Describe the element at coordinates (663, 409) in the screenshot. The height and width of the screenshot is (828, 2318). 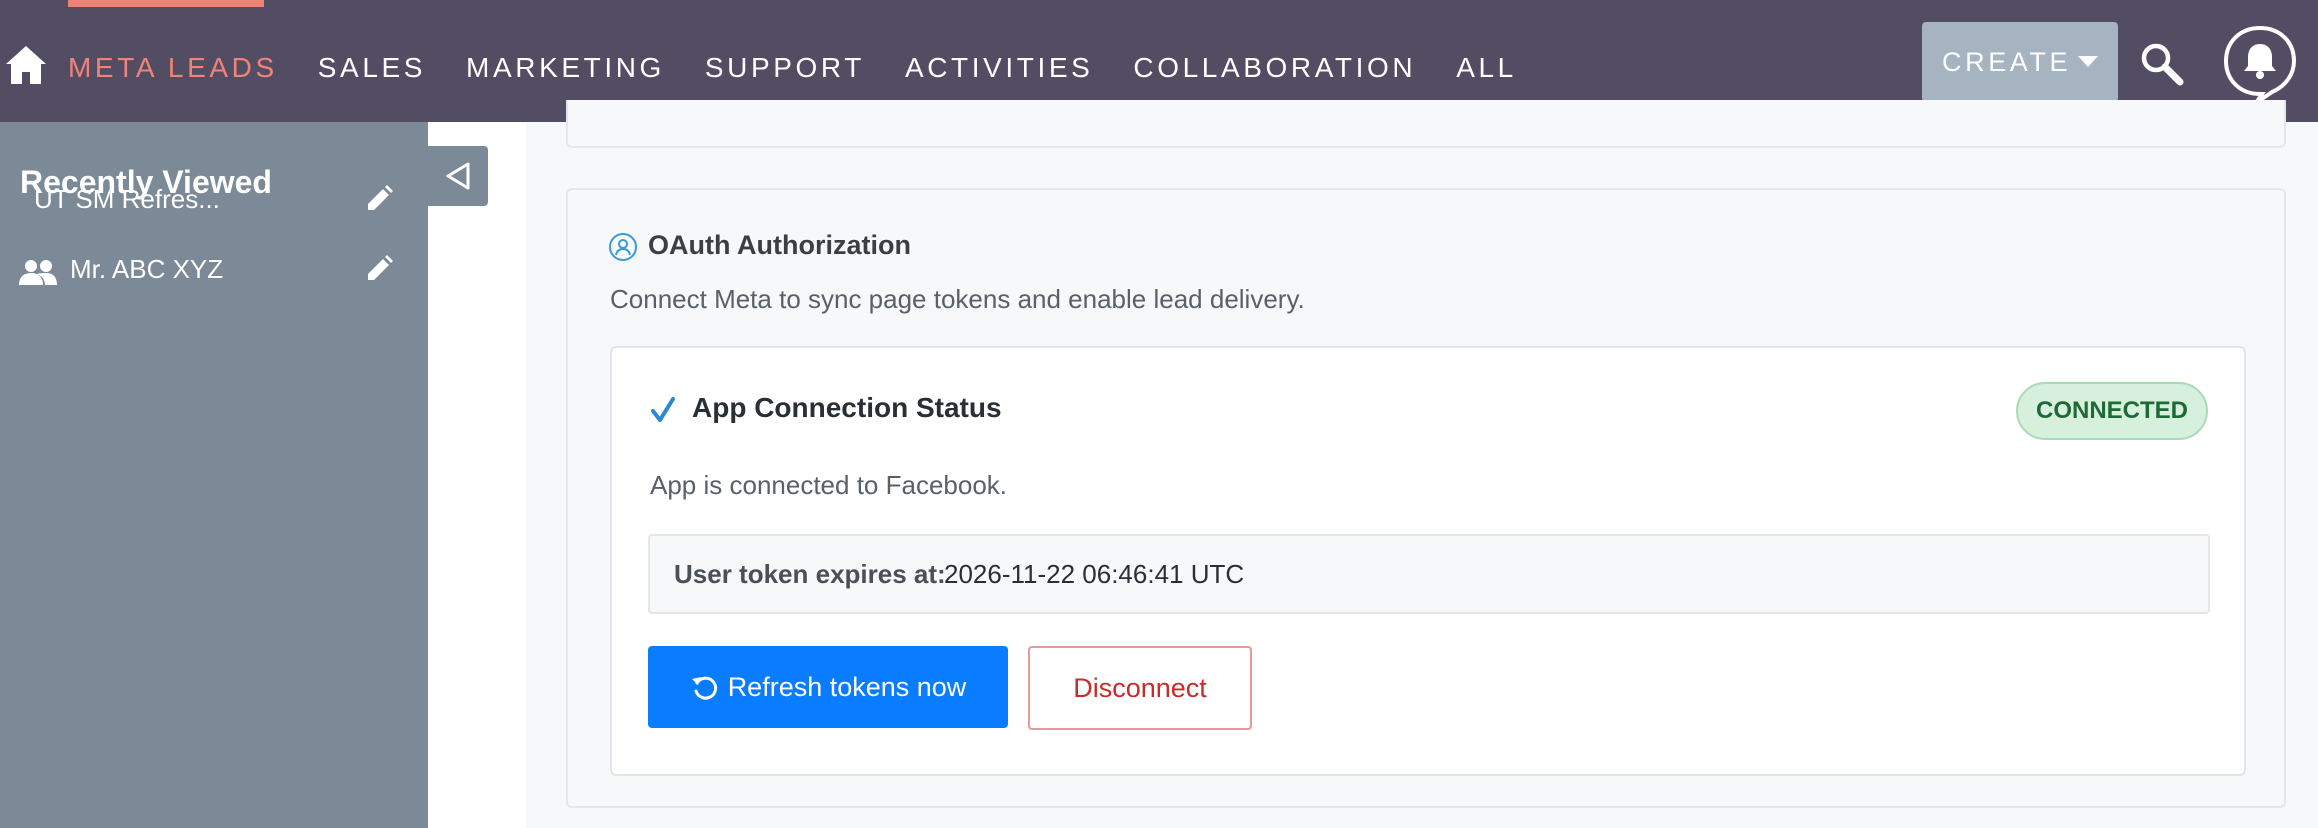
I see `checkmark-icon` at that location.